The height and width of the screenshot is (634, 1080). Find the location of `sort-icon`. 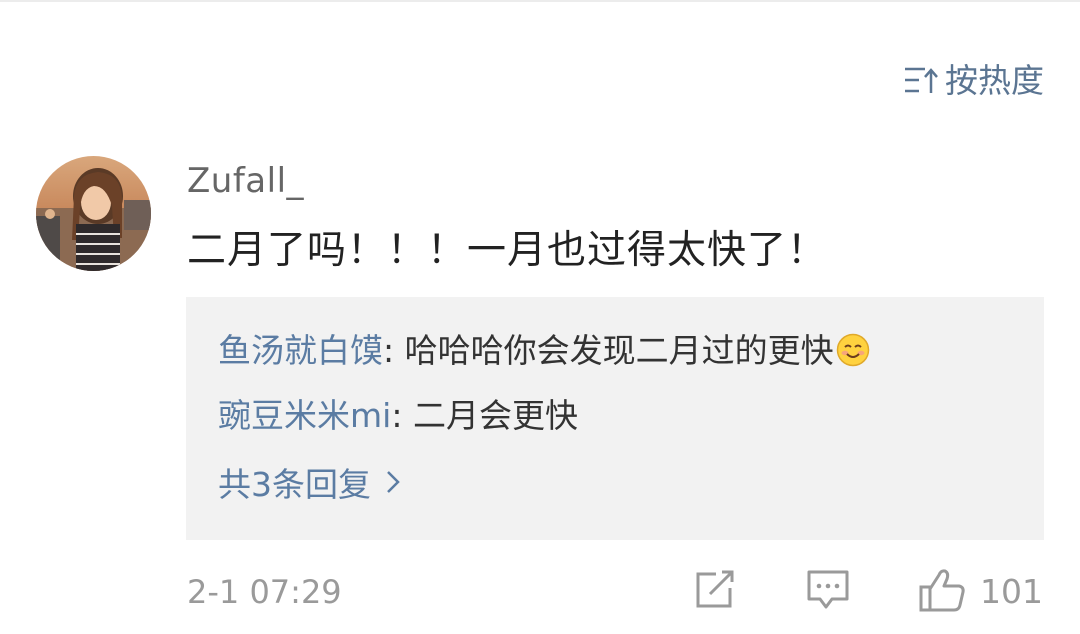

sort-icon is located at coordinates (921, 80).